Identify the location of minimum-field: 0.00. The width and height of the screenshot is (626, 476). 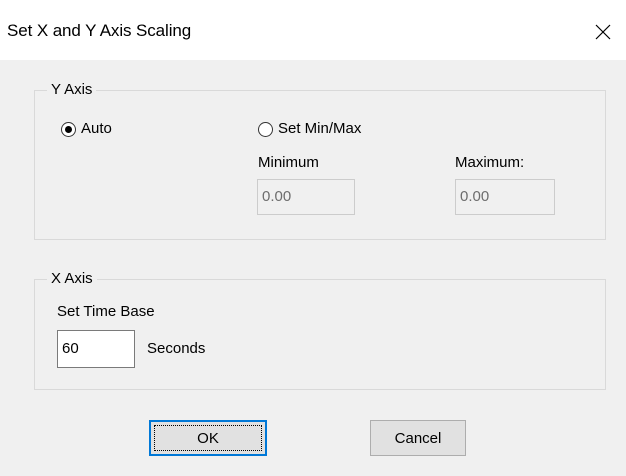
(306, 197).